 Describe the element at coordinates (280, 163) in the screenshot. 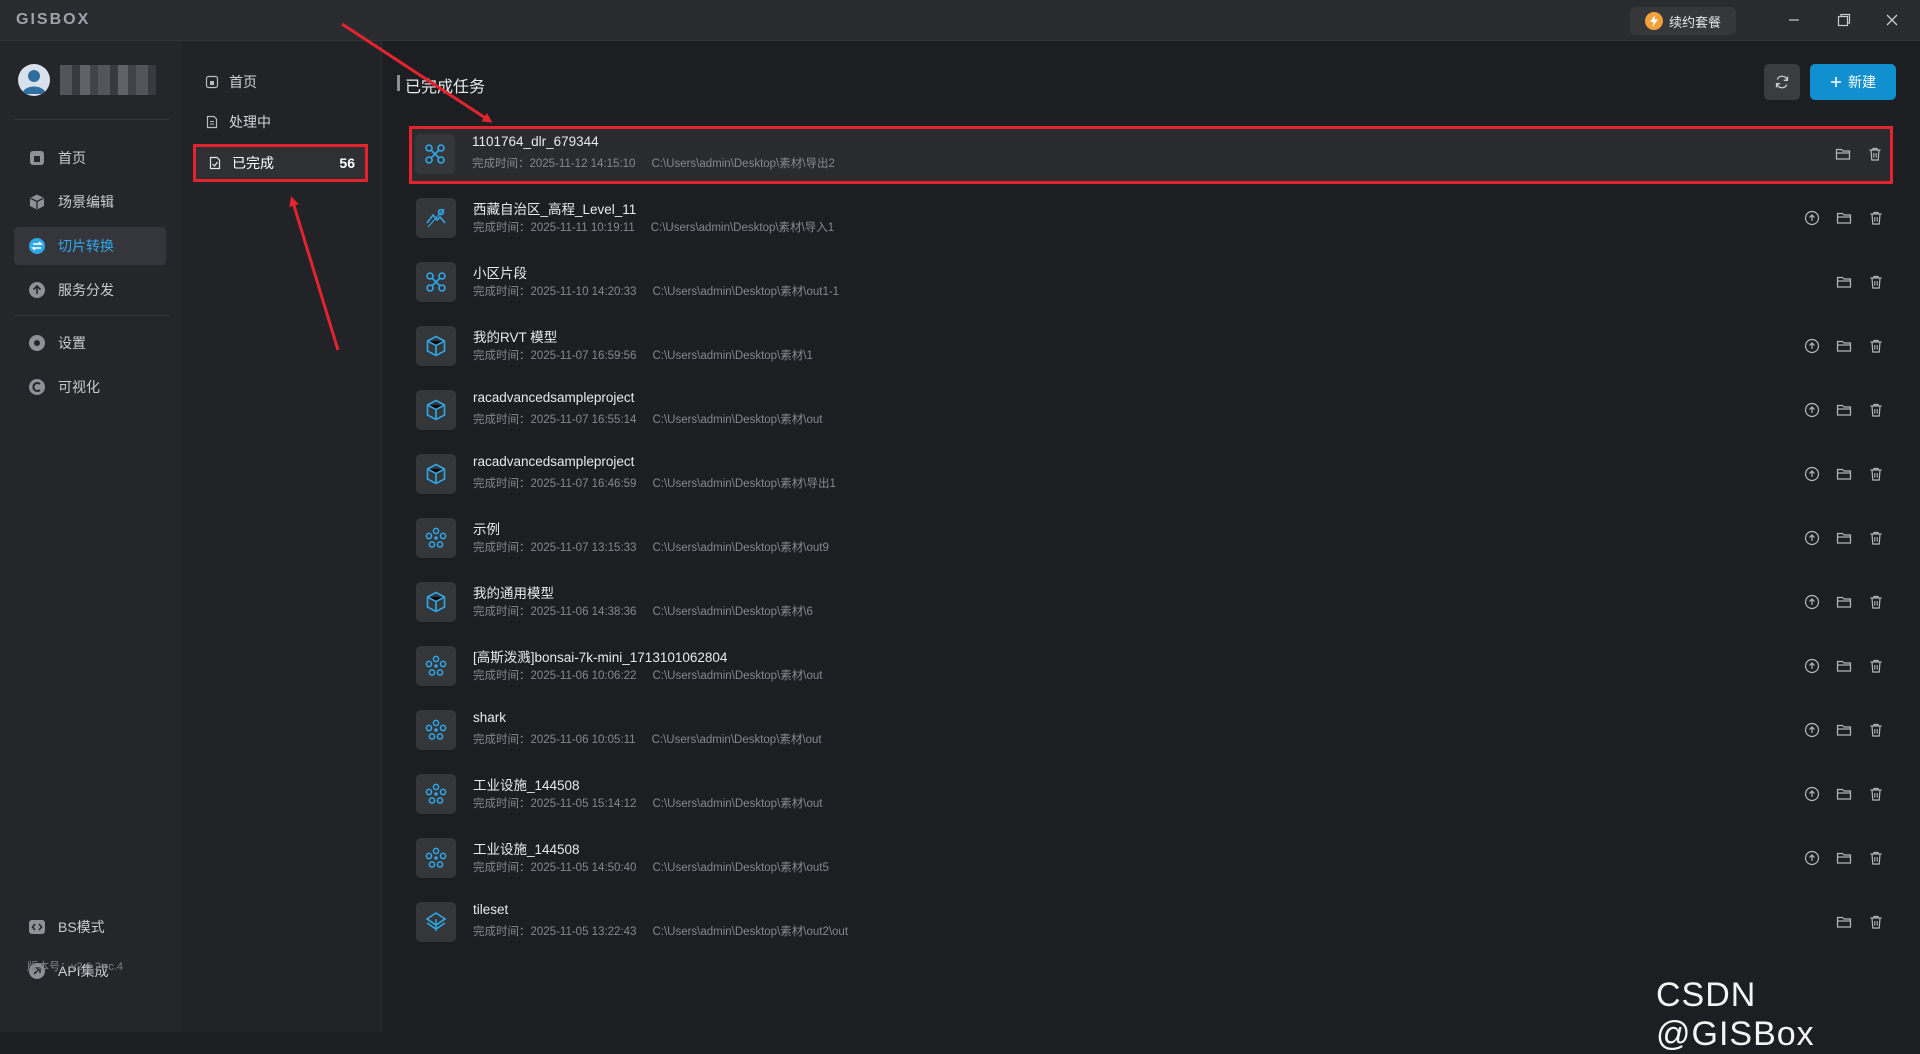

I see `subnav-item-completed: 已完成 56` at that location.